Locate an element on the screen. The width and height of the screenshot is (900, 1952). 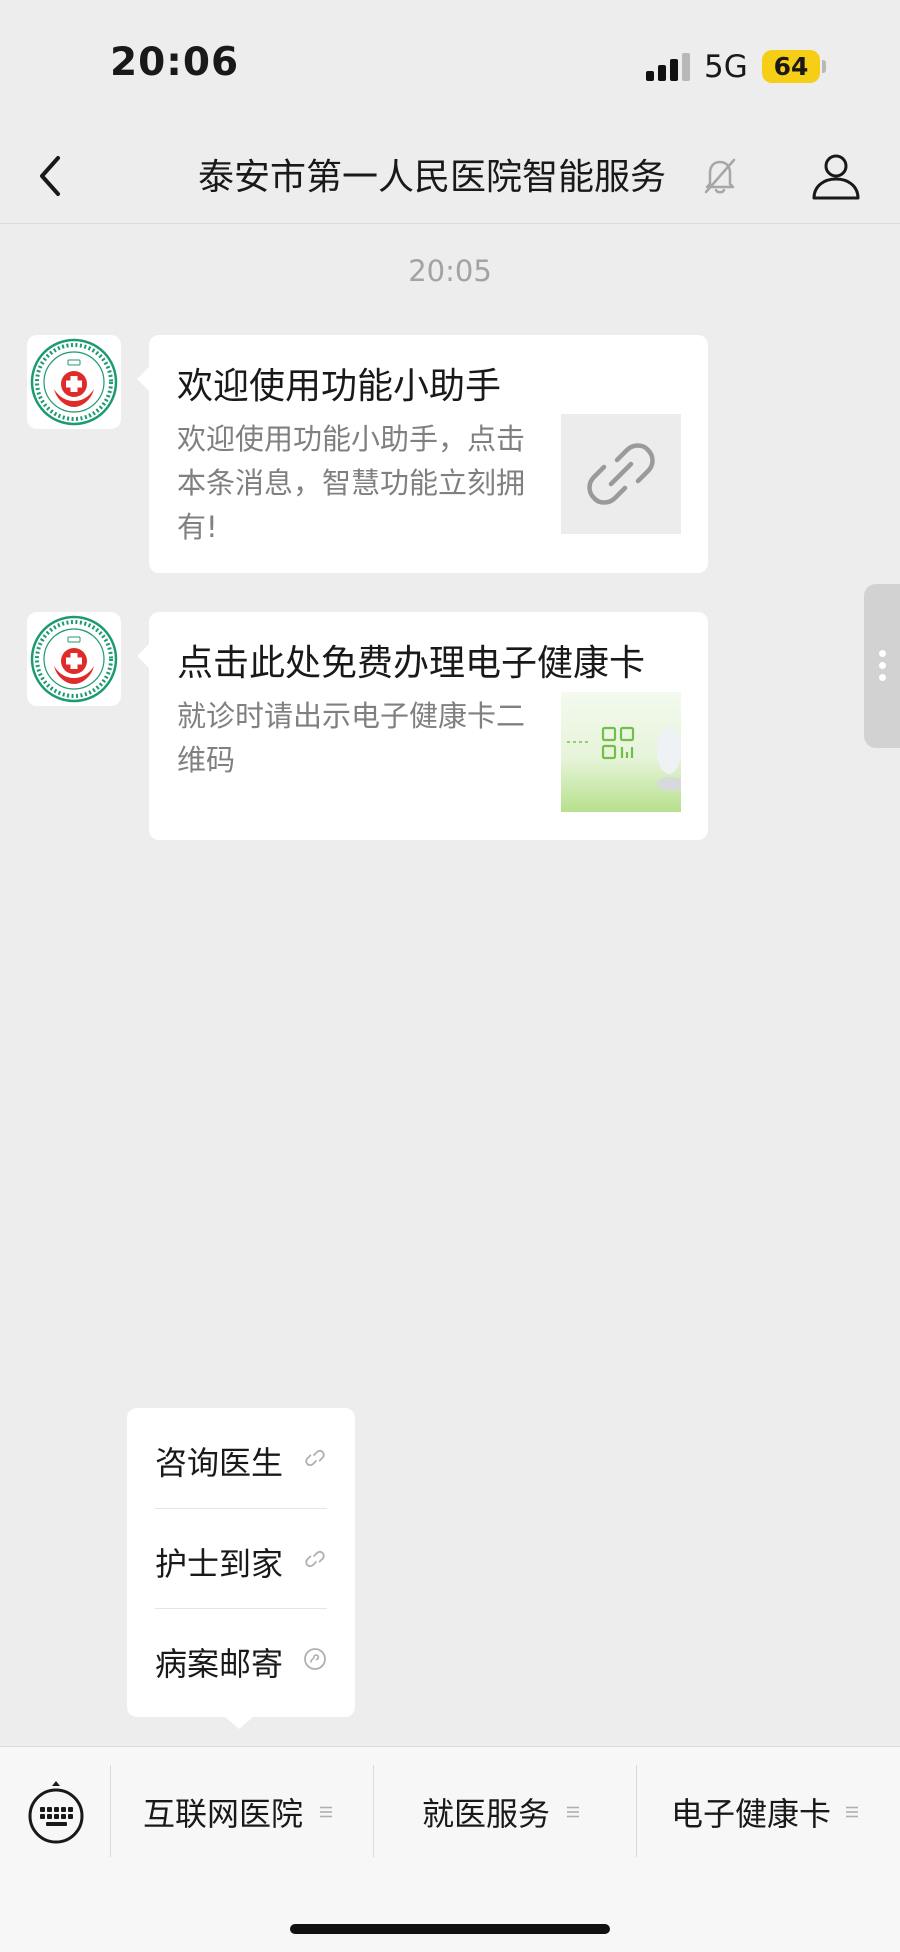
message-title: 欢迎使用功能小助手 is located at coordinates (339, 386).